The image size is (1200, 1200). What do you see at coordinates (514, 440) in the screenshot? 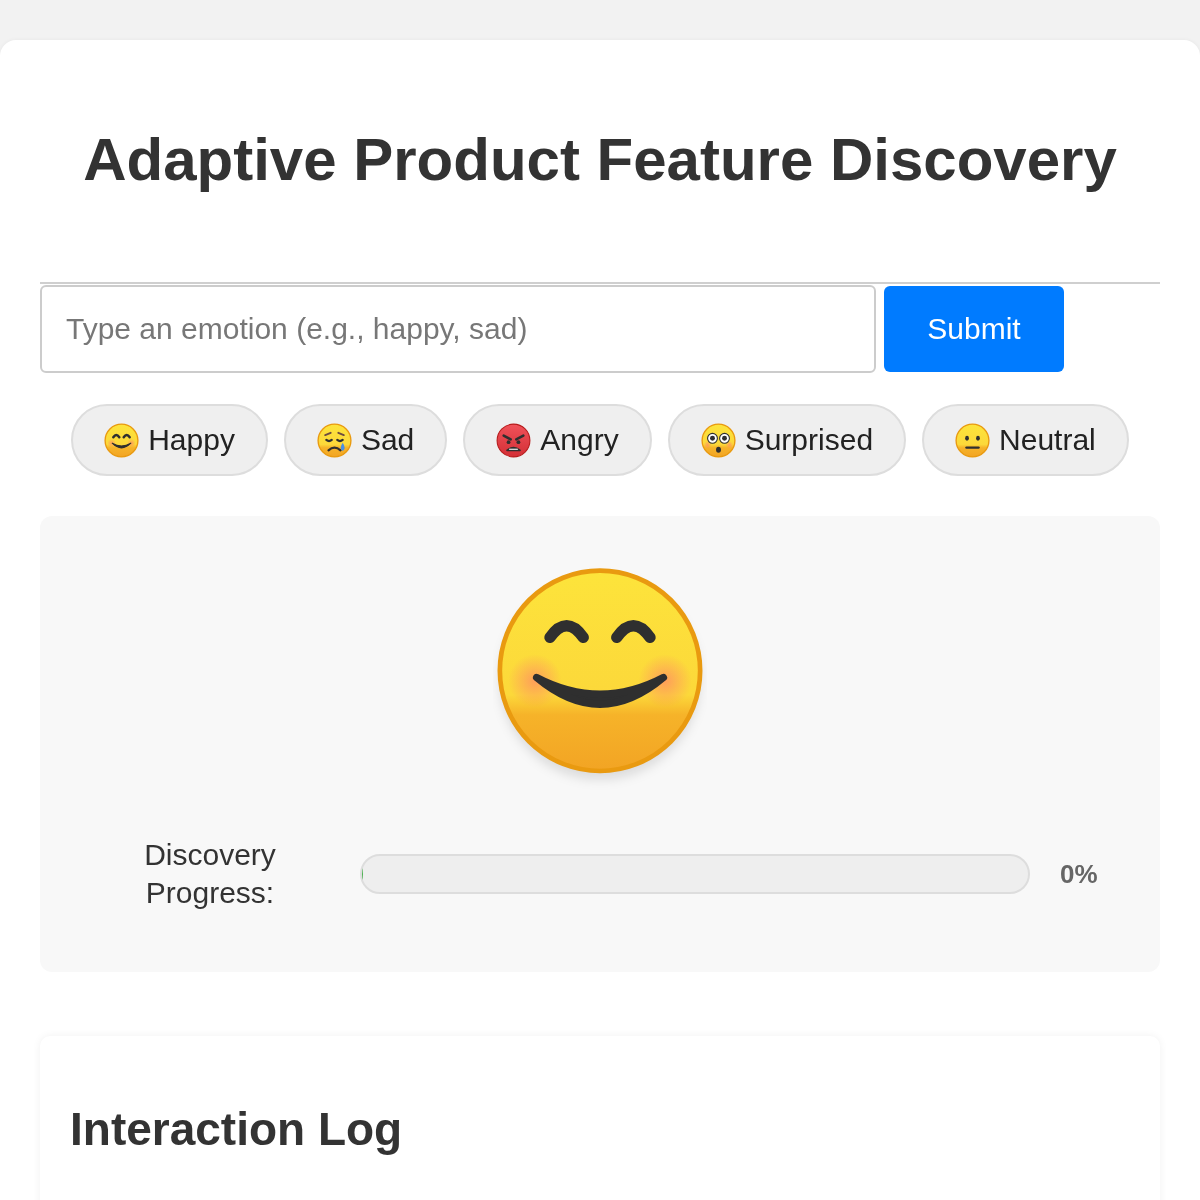
I see `angry-face-icon` at bounding box center [514, 440].